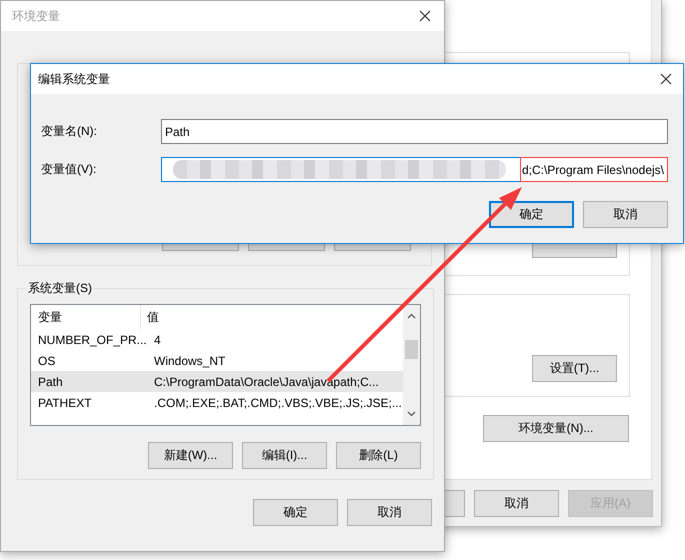  Describe the element at coordinates (157, 339) in the screenshot. I see `variable-value: 4` at that location.